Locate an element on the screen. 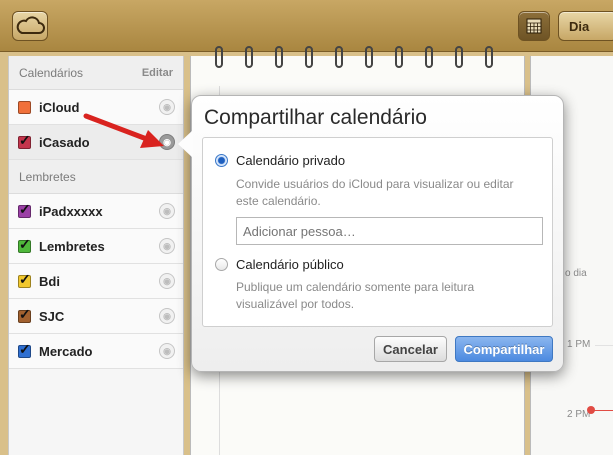 The height and width of the screenshot is (455, 613). private-calendar-option: Calendário privado is located at coordinates (280, 160).